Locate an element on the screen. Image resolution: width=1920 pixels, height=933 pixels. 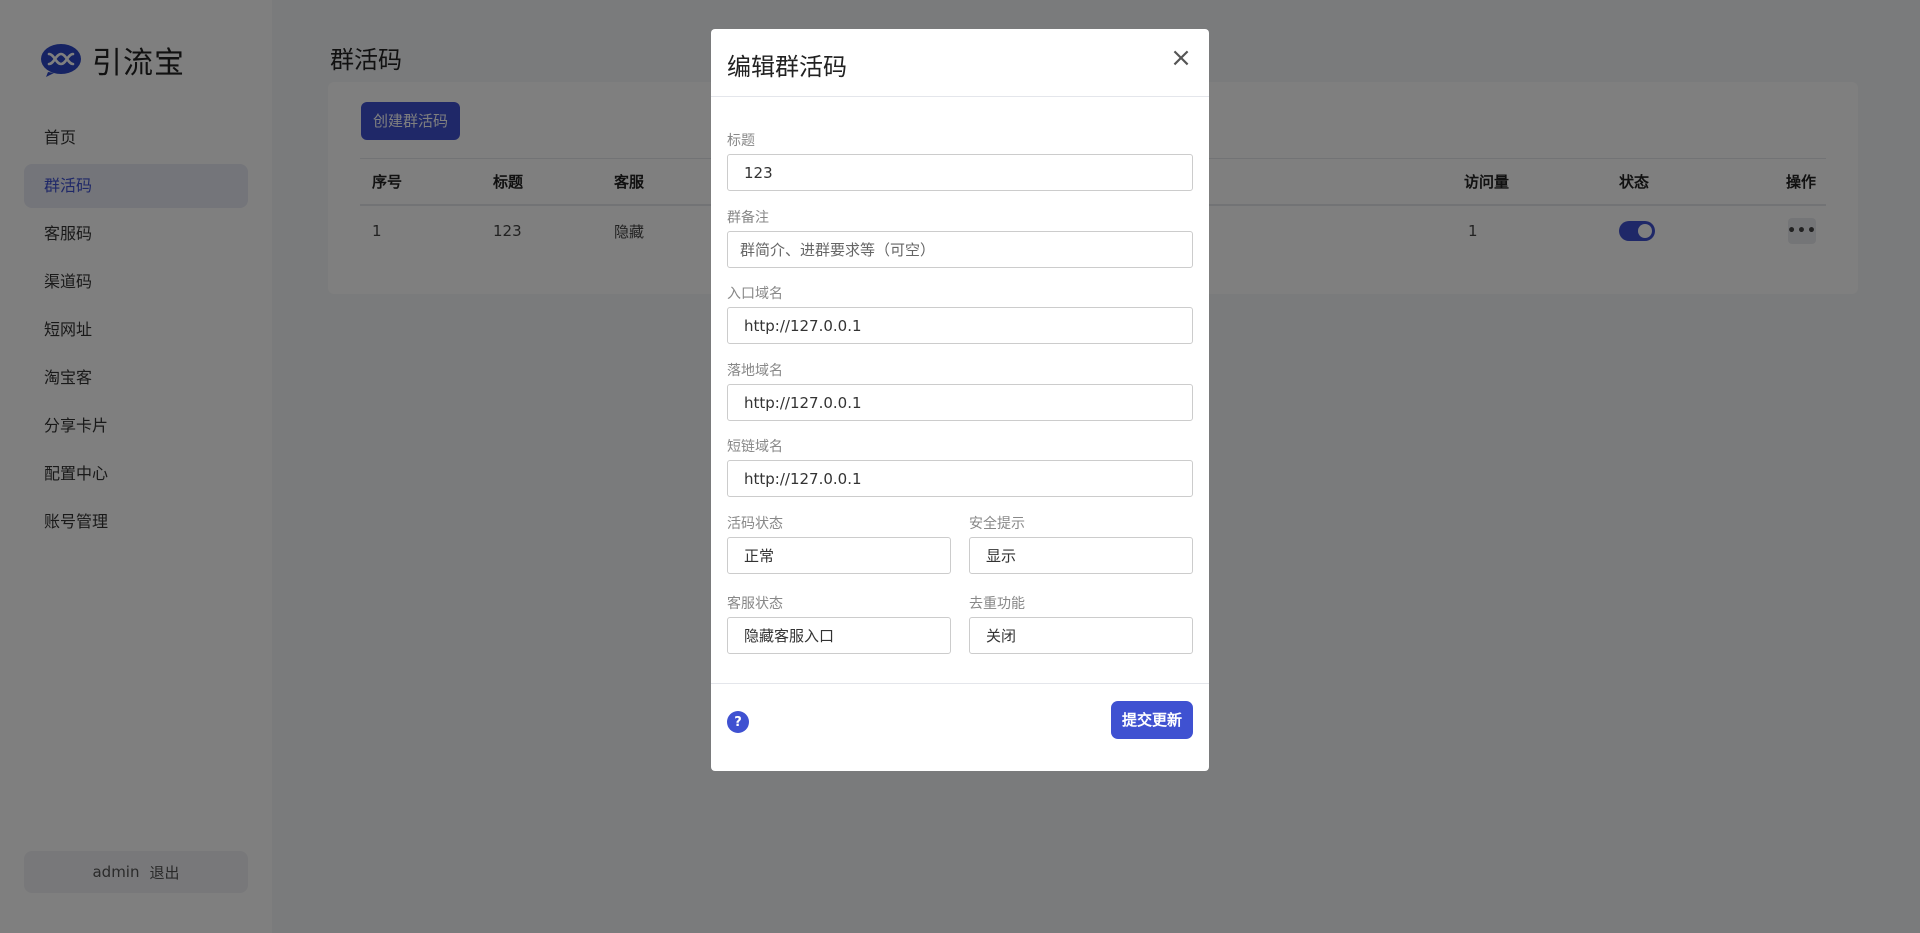
submit-update-button: 提交更新 is located at coordinates (1151, 720).